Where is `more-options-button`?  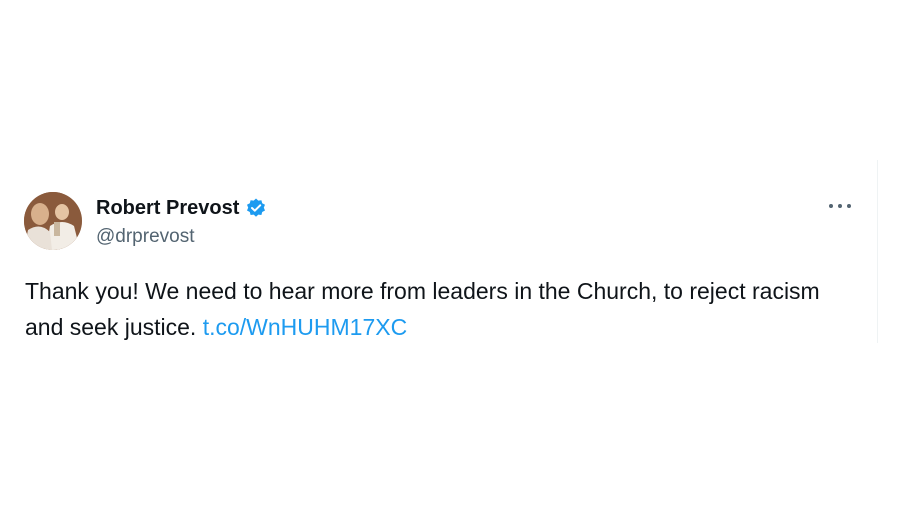 more-options-button is located at coordinates (840, 206).